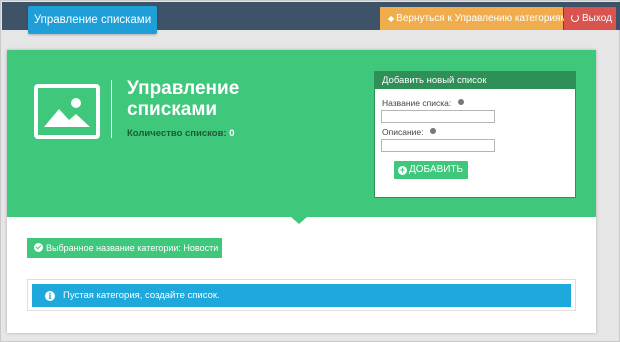 Image resolution: width=620 pixels, height=342 pixels. Describe the element at coordinates (50, 296) in the screenshot. I see `info-circle-icon: i` at that location.